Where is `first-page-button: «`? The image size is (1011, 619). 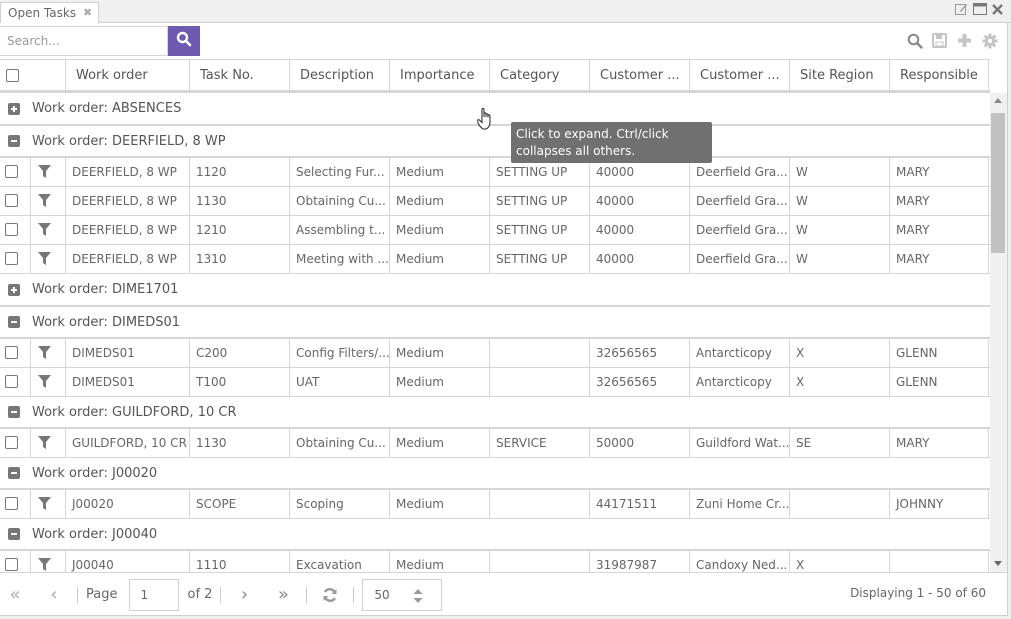
first-page-button: « is located at coordinates (15, 595).